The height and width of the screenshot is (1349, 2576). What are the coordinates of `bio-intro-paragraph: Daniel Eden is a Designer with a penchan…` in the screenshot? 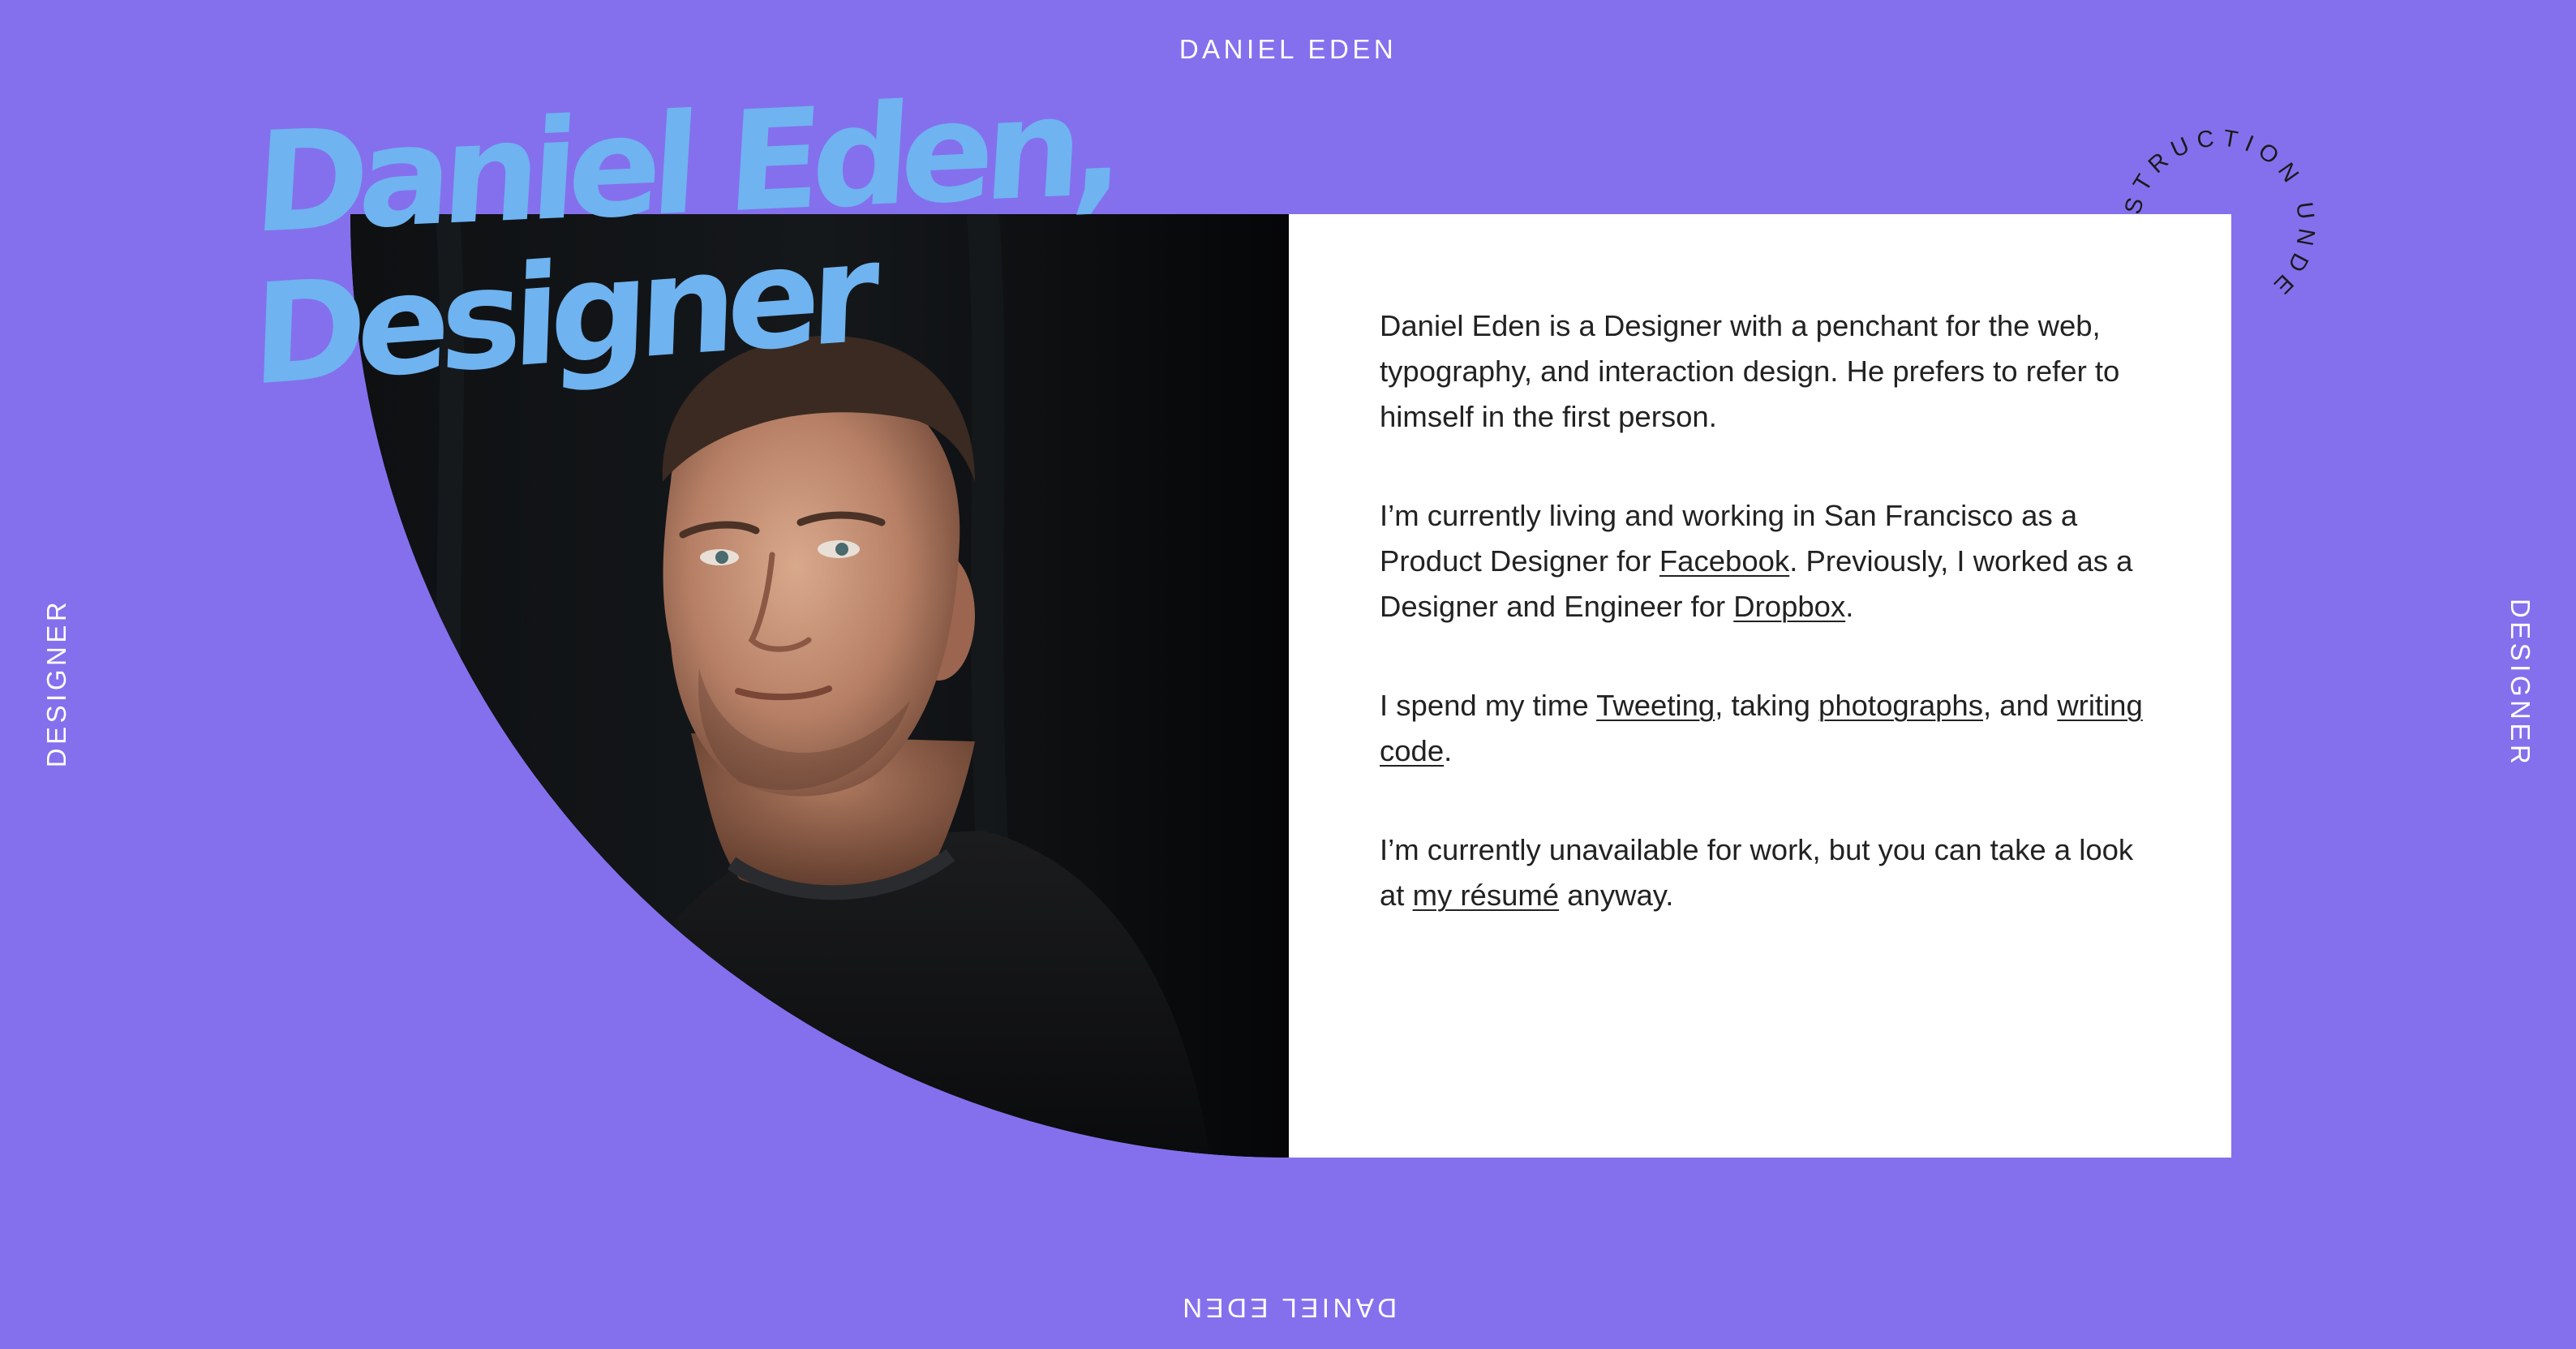 It's located at (1750, 371).